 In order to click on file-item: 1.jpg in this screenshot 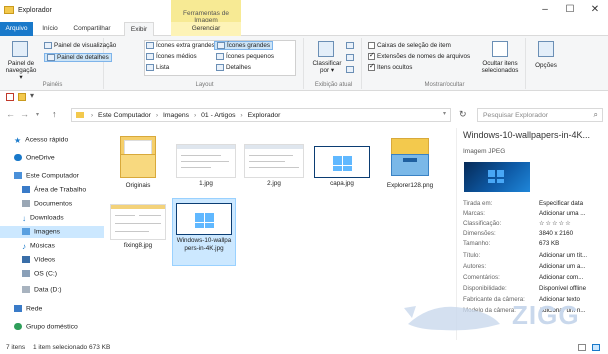, I will do `click(206, 161)`.